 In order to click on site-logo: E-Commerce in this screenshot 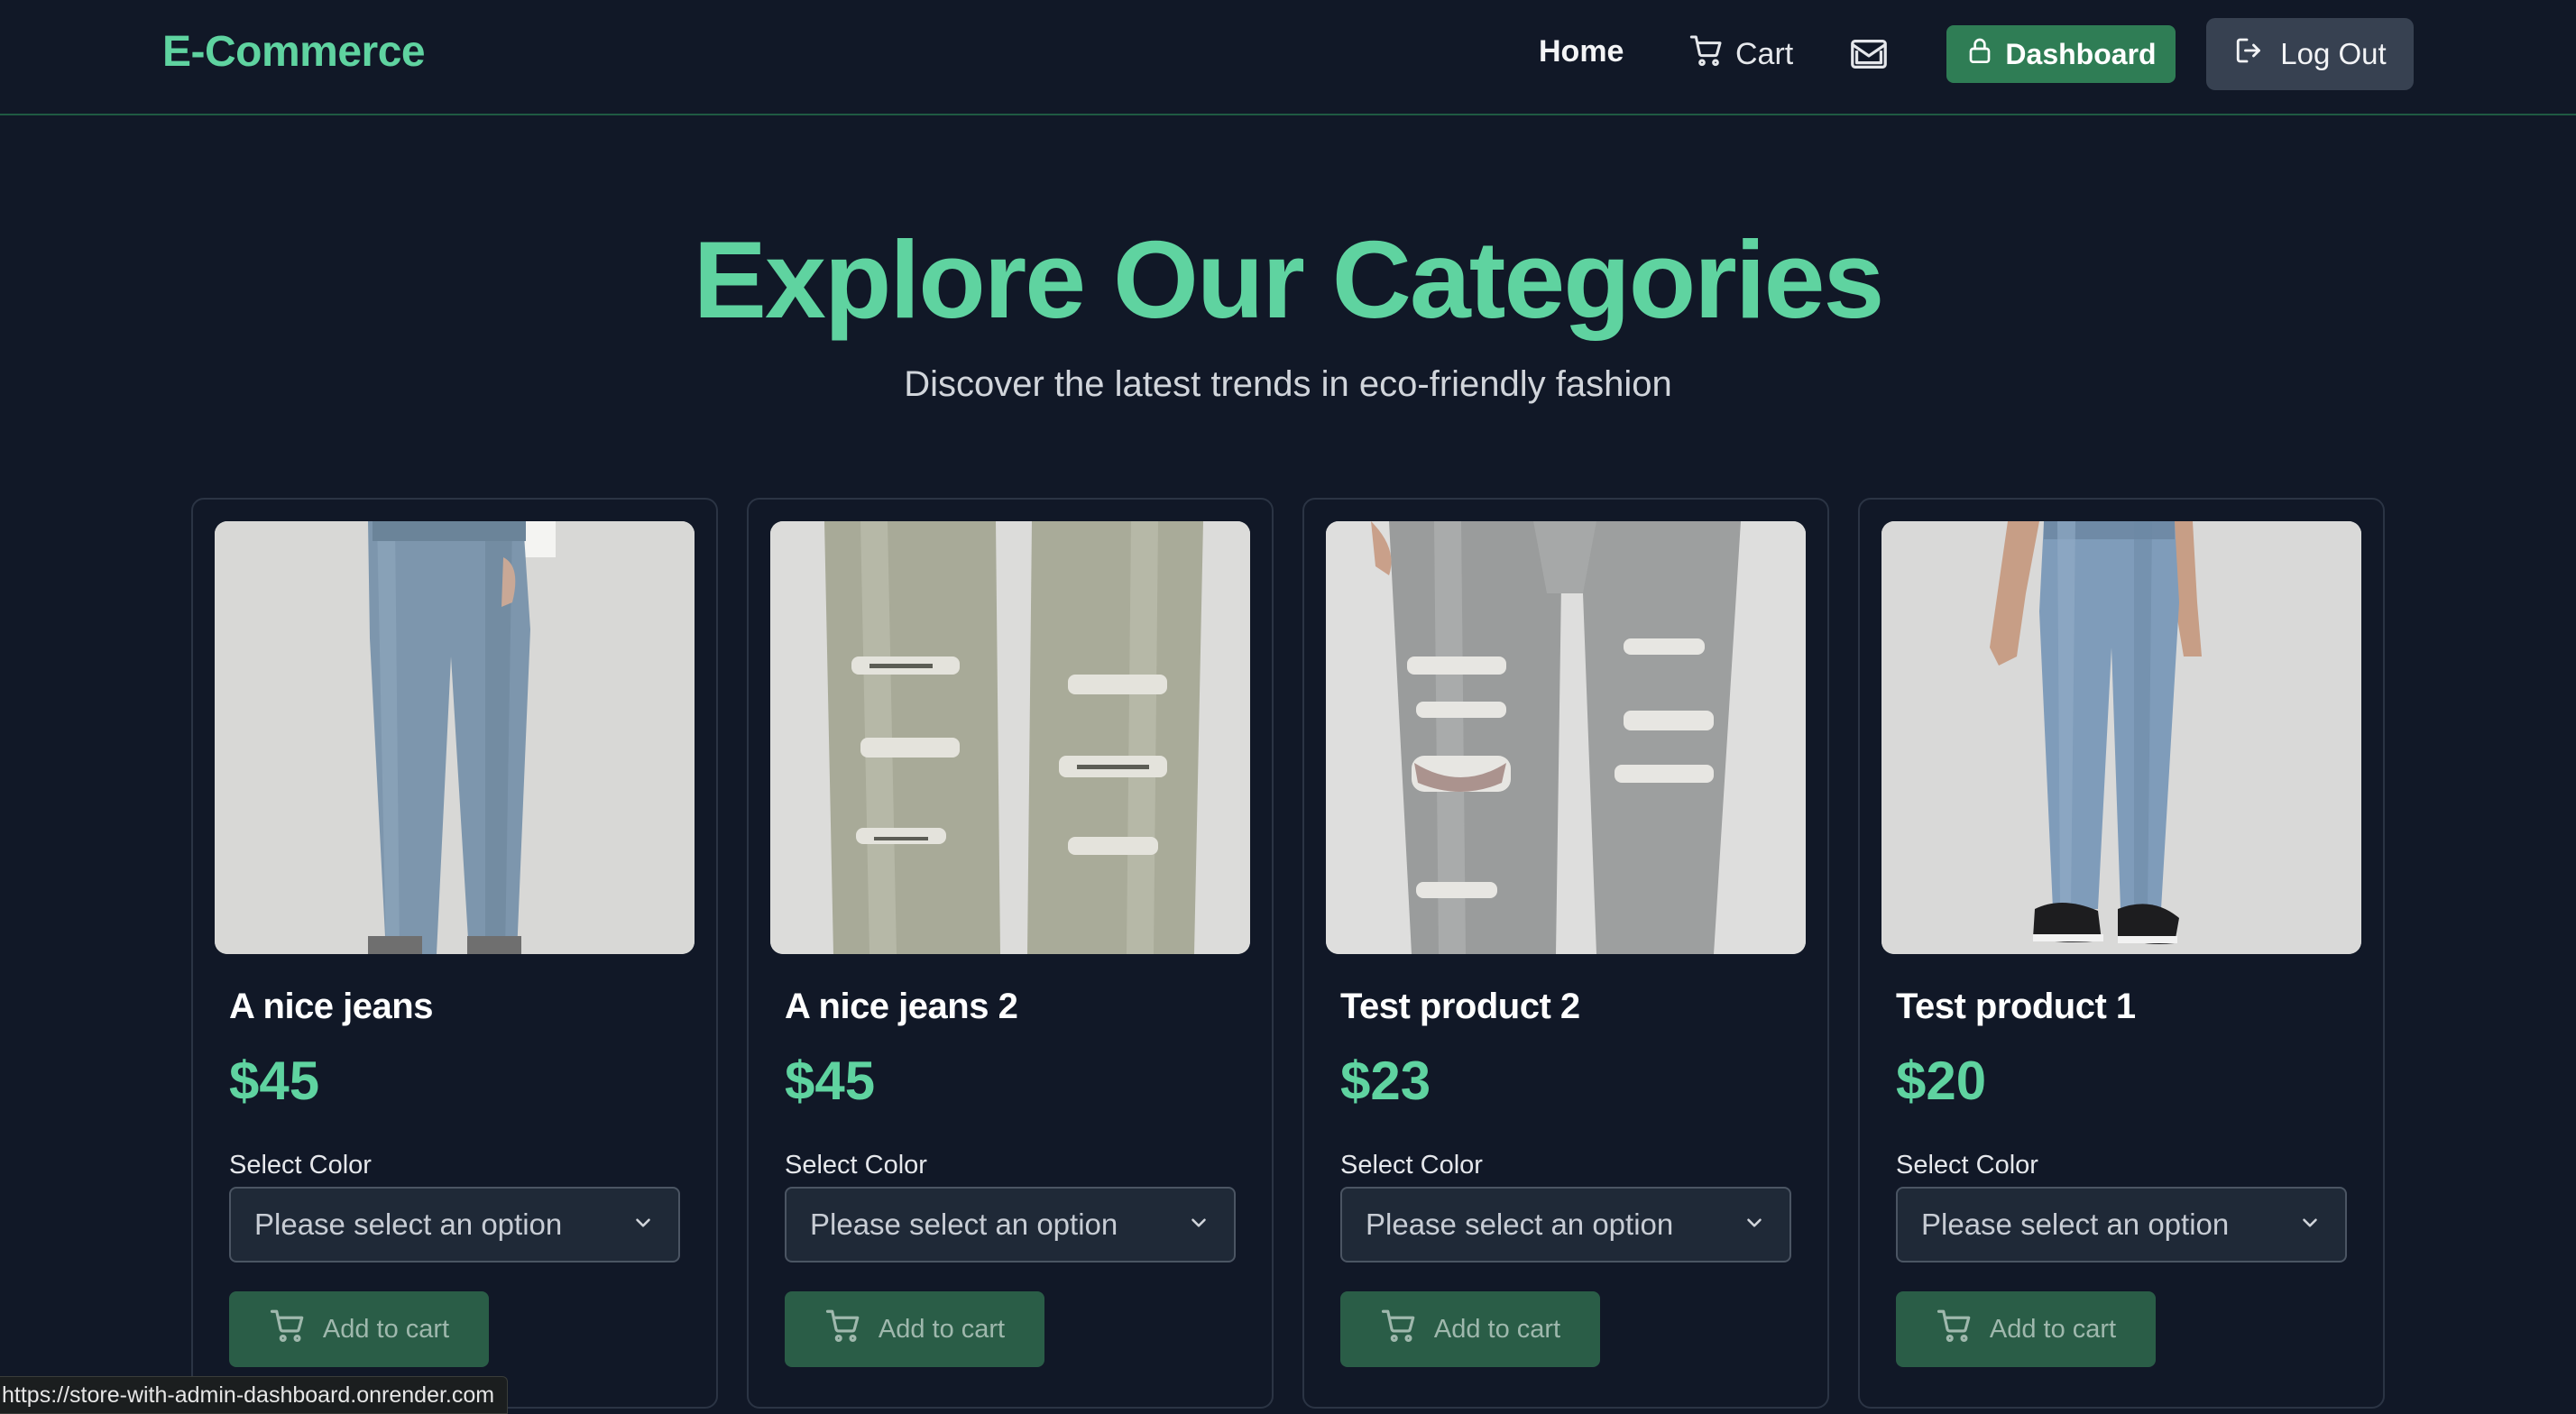, I will do `click(294, 52)`.